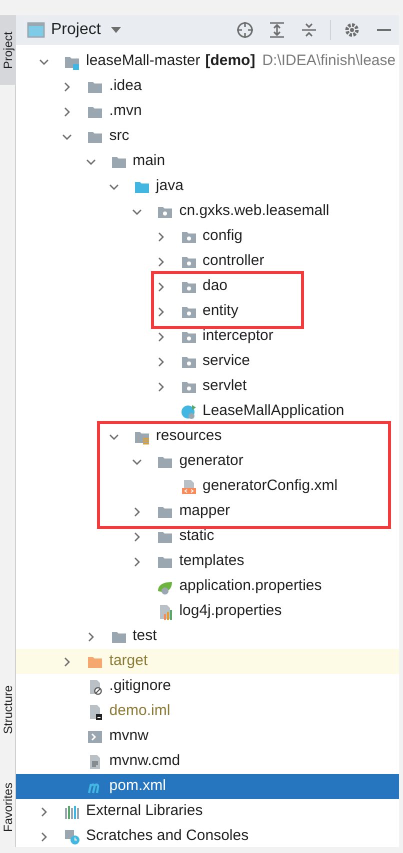 The image size is (403, 853). Describe the element at coordinates (188, 486) in the screenshot. I see `xml-file-icon` at that location.